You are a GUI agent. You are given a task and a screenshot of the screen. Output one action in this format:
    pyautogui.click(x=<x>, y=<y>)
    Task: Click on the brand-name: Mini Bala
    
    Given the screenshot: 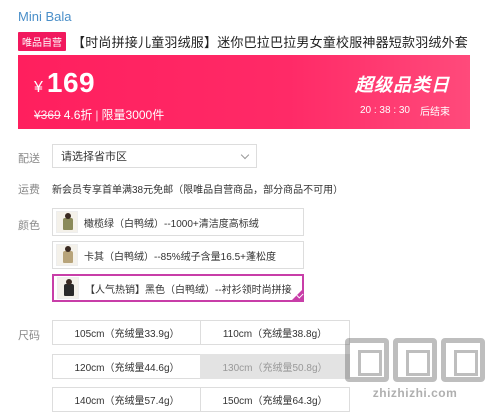 What is the action you would take?
    pyautogui.click(x=44, y=16)
    